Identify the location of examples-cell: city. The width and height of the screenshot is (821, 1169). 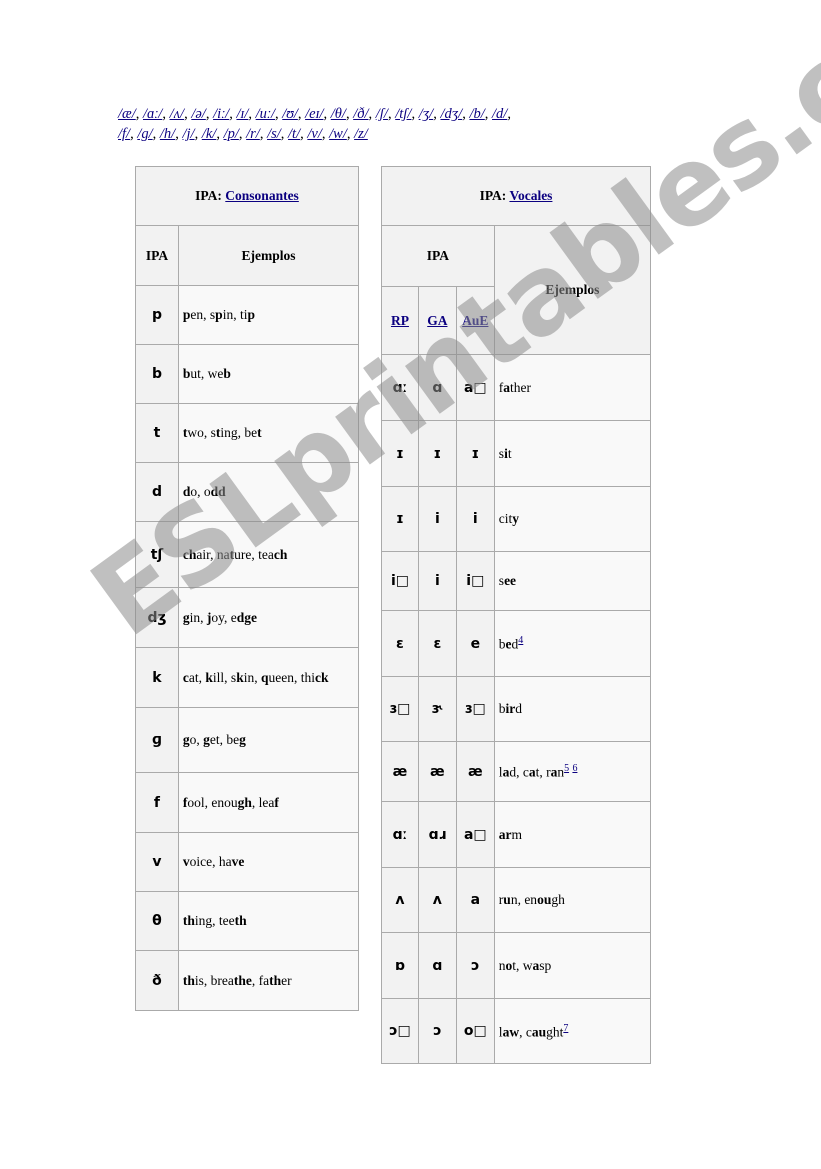
(572, 519).